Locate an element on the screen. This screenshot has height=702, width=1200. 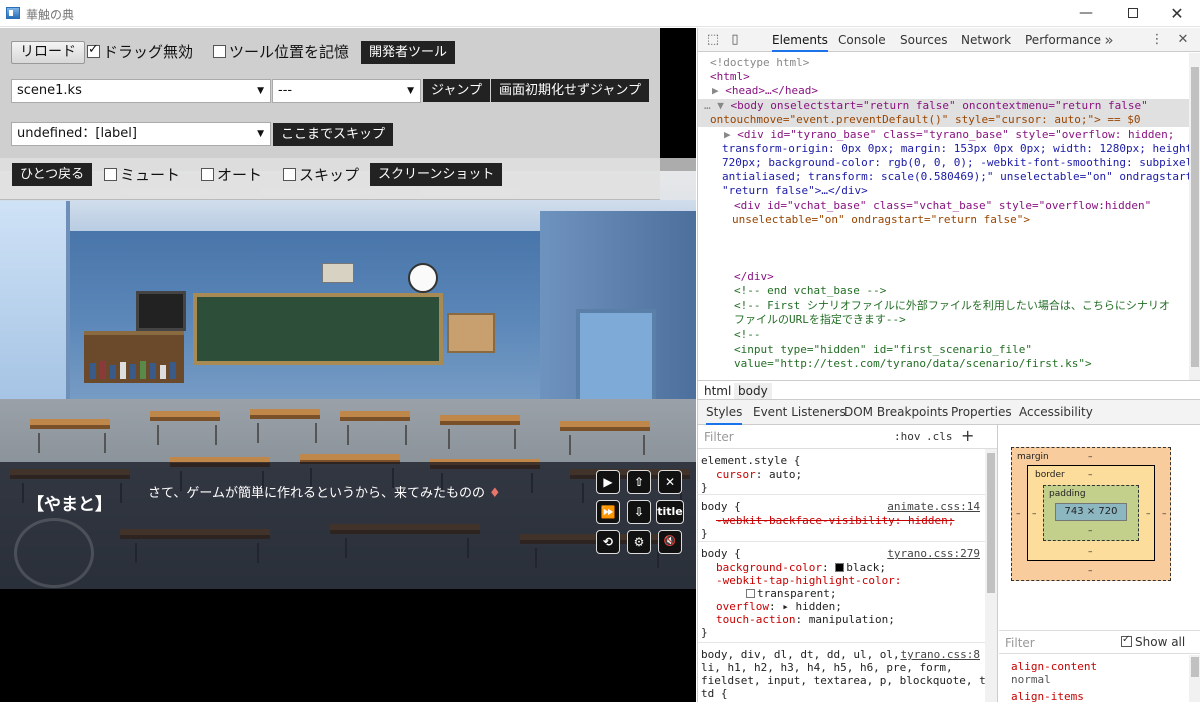
maximize-button is located at coordinates (1133, 13).